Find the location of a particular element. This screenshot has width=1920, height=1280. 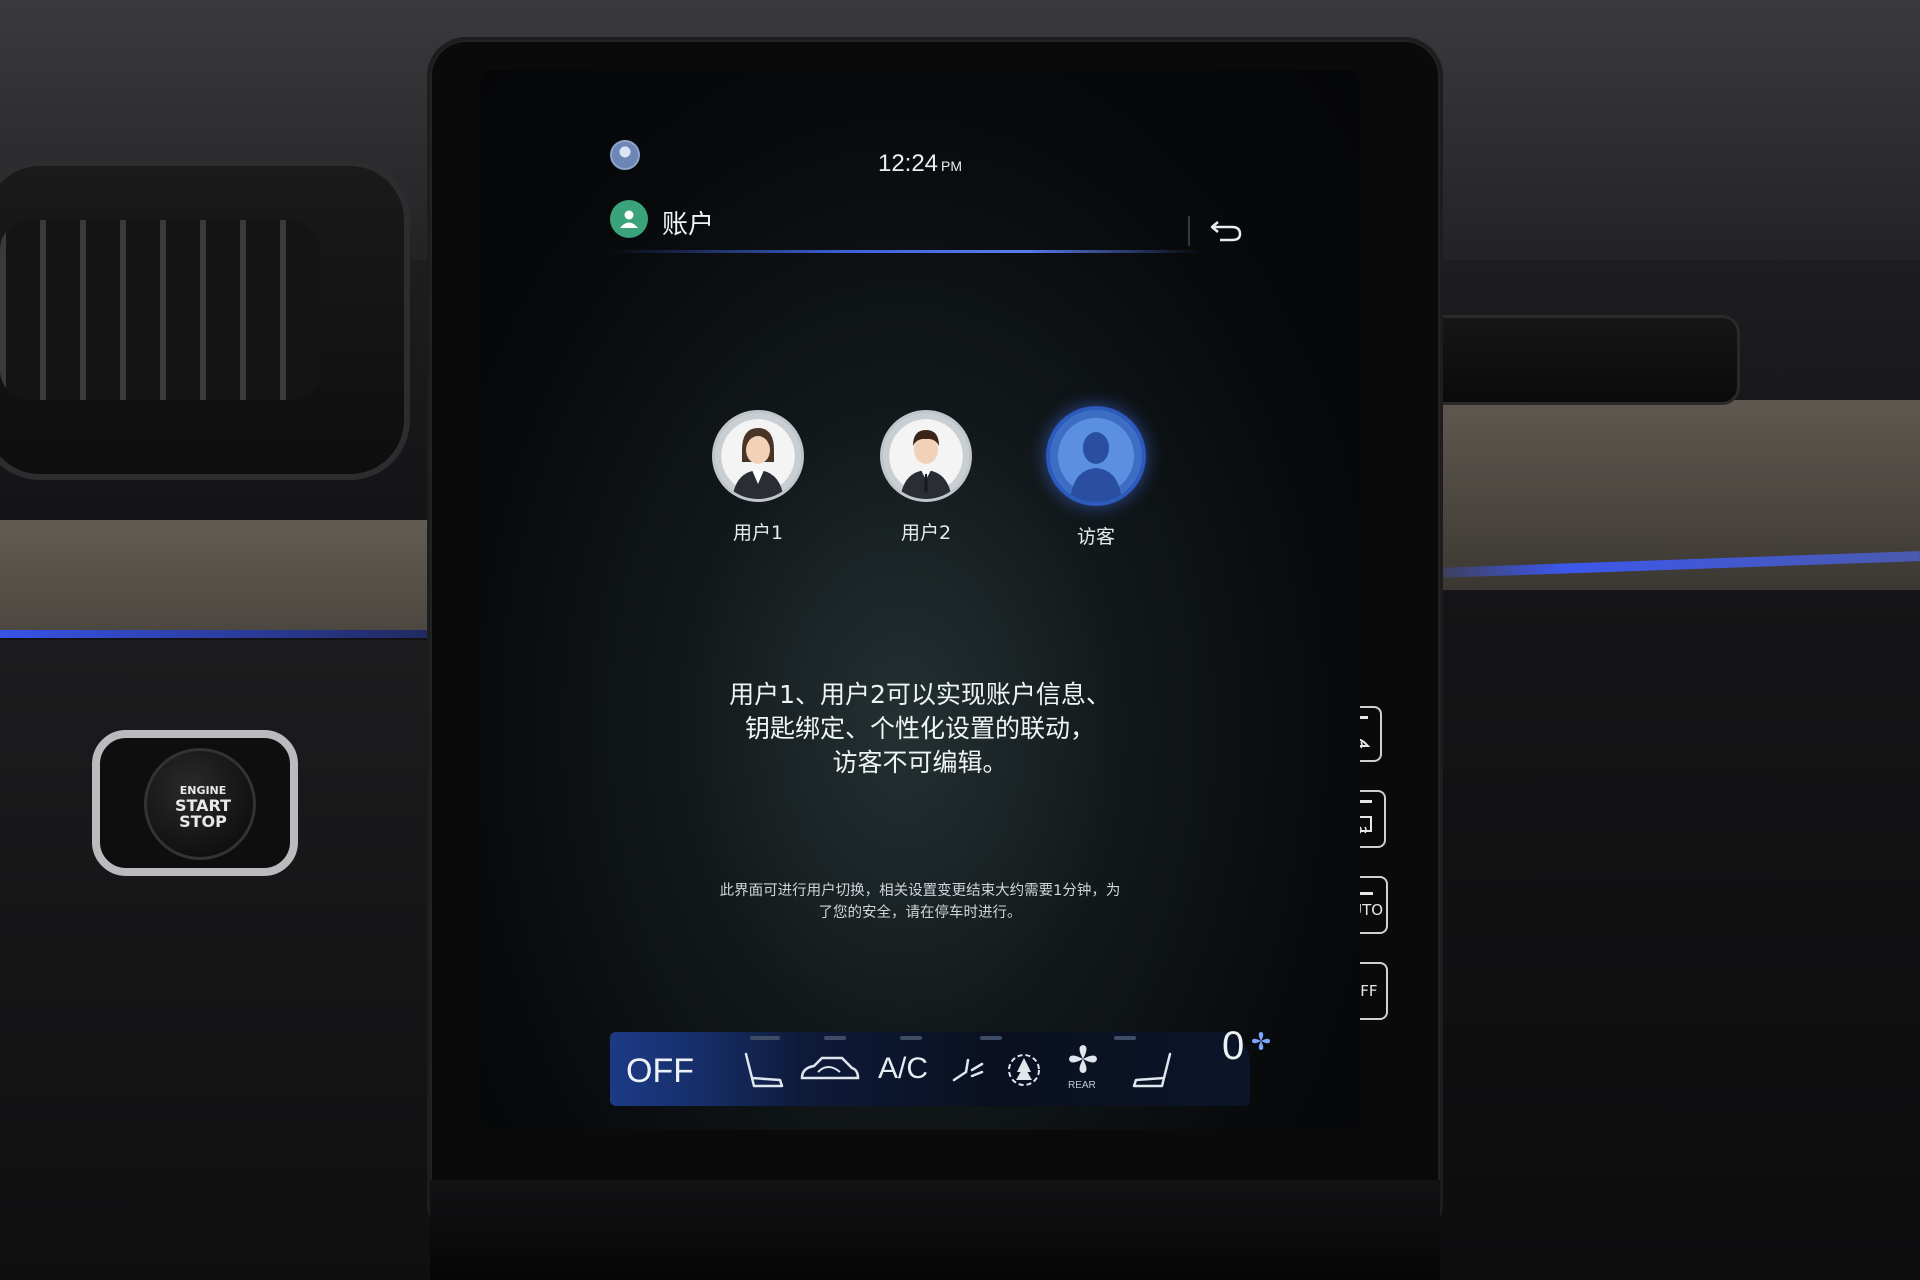

outside-air-icon is located at coordinates (1024, 1070).